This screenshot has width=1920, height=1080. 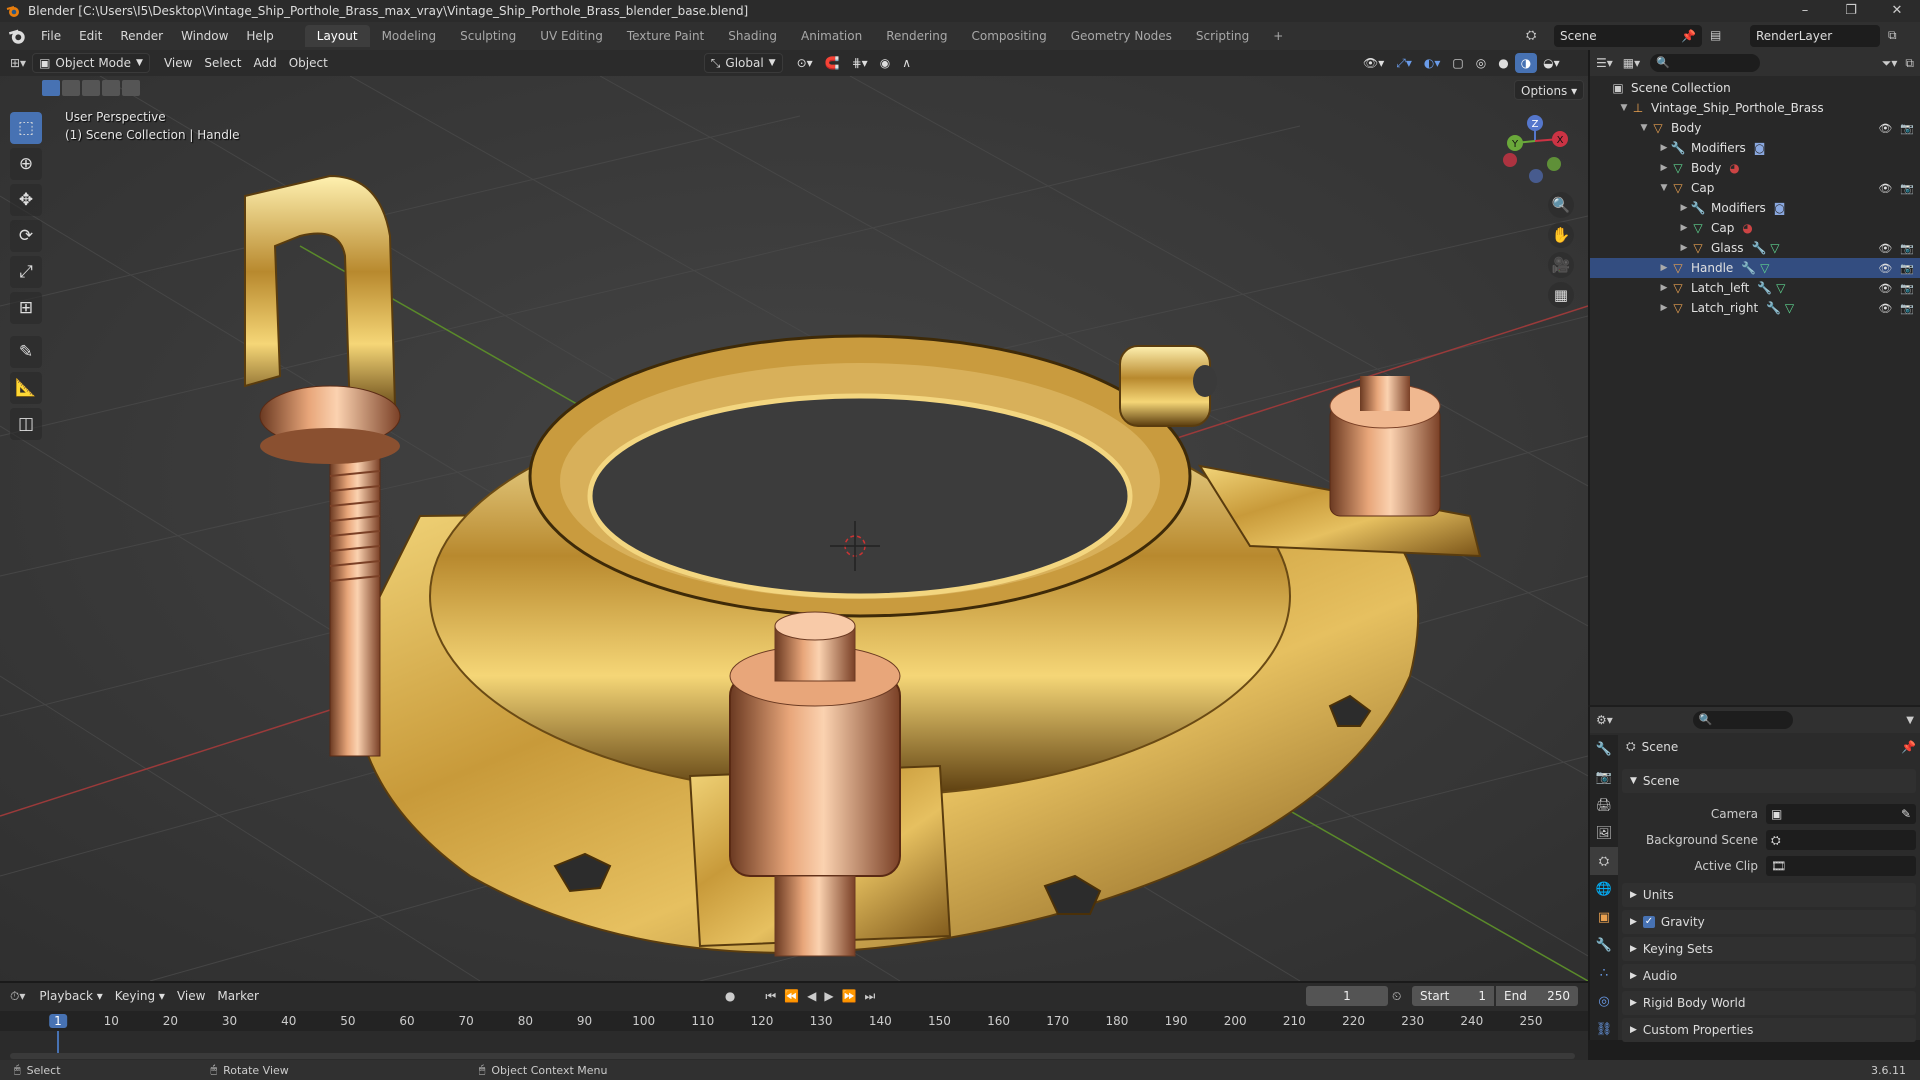 I want to click on scene-tab-icon: ⛭, so click(x=1604, y=861).